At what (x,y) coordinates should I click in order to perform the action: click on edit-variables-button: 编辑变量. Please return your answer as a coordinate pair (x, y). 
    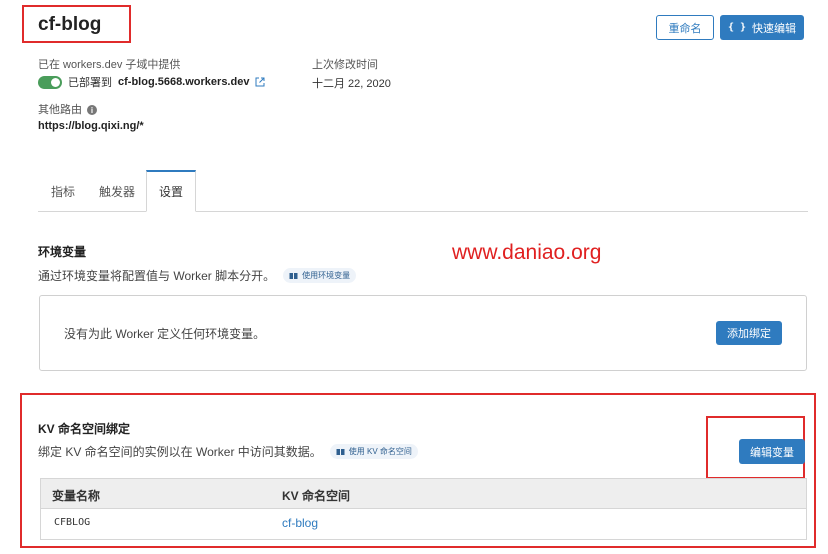
    Looking at the image, I should click on (772, 451).